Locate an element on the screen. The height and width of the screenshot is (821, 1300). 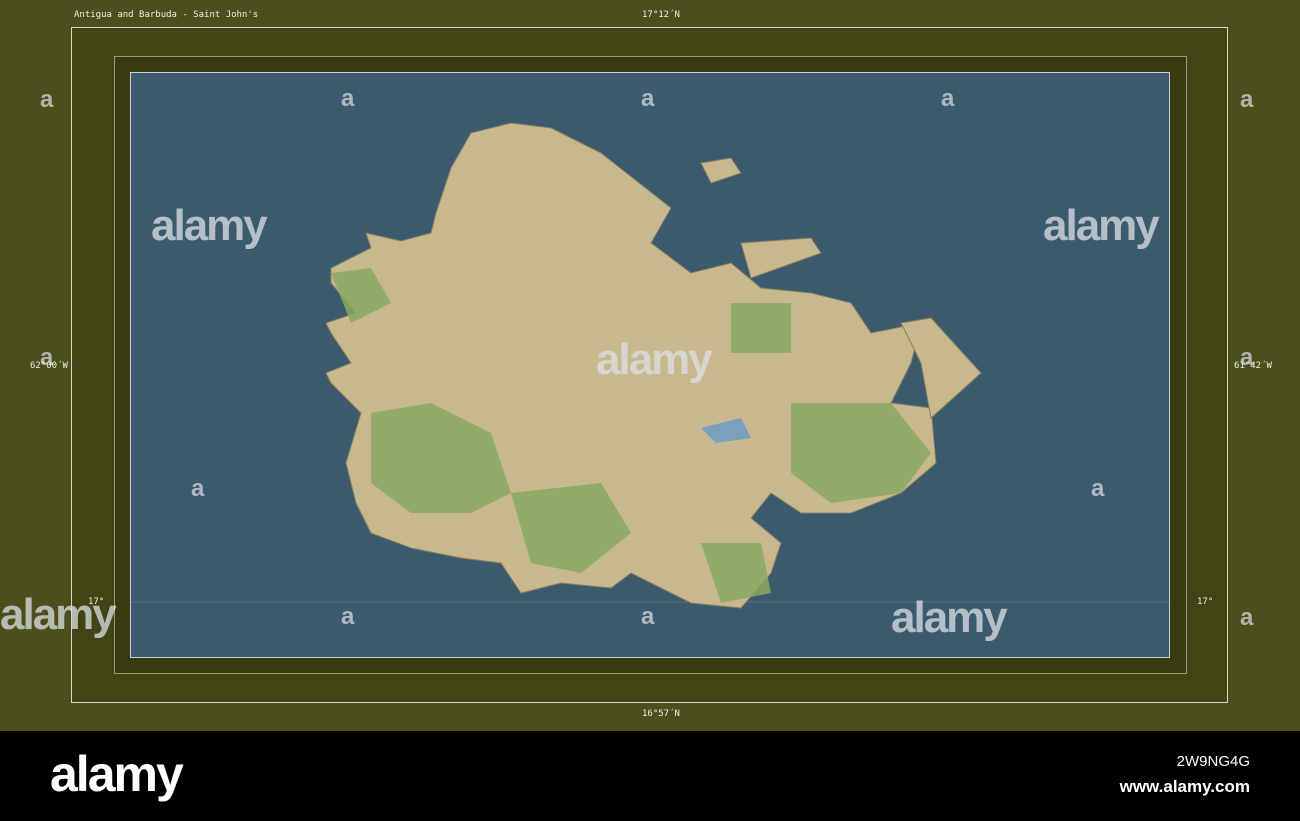
alamy-logo: alamy is located at coordinates (117, 774).